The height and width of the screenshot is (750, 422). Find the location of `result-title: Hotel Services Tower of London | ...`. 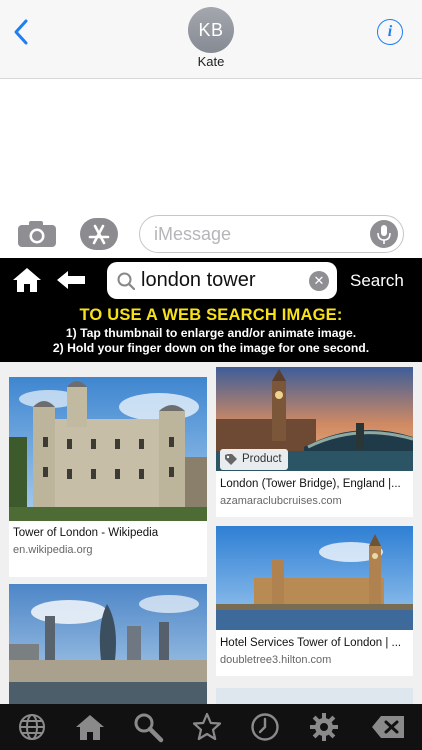

result-title: Hotel Services Tower of London | ... is located at coordinates (311, 643).